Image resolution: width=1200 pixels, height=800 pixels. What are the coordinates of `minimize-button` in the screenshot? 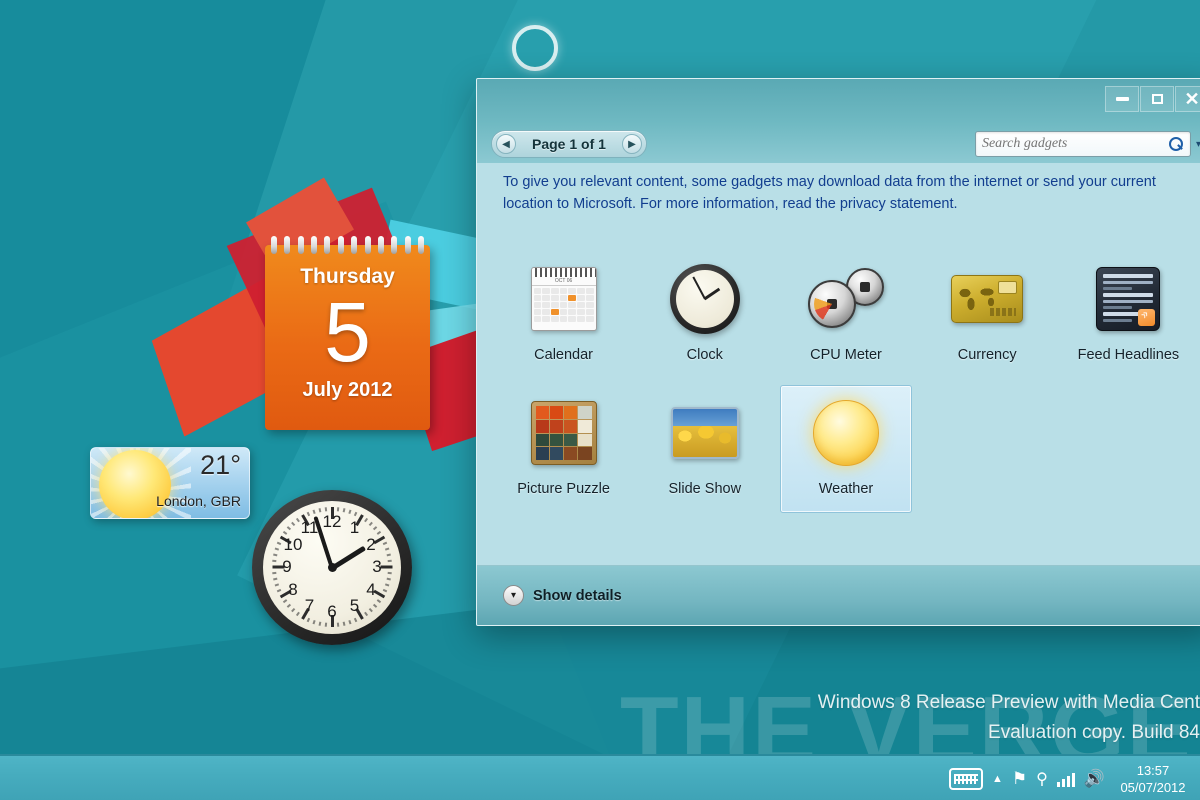 It's located at (1122, 99).